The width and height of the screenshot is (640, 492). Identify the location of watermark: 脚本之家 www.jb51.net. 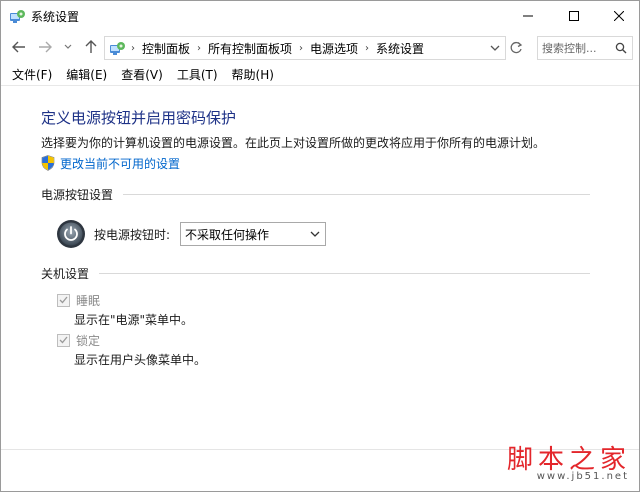
(572, 465).